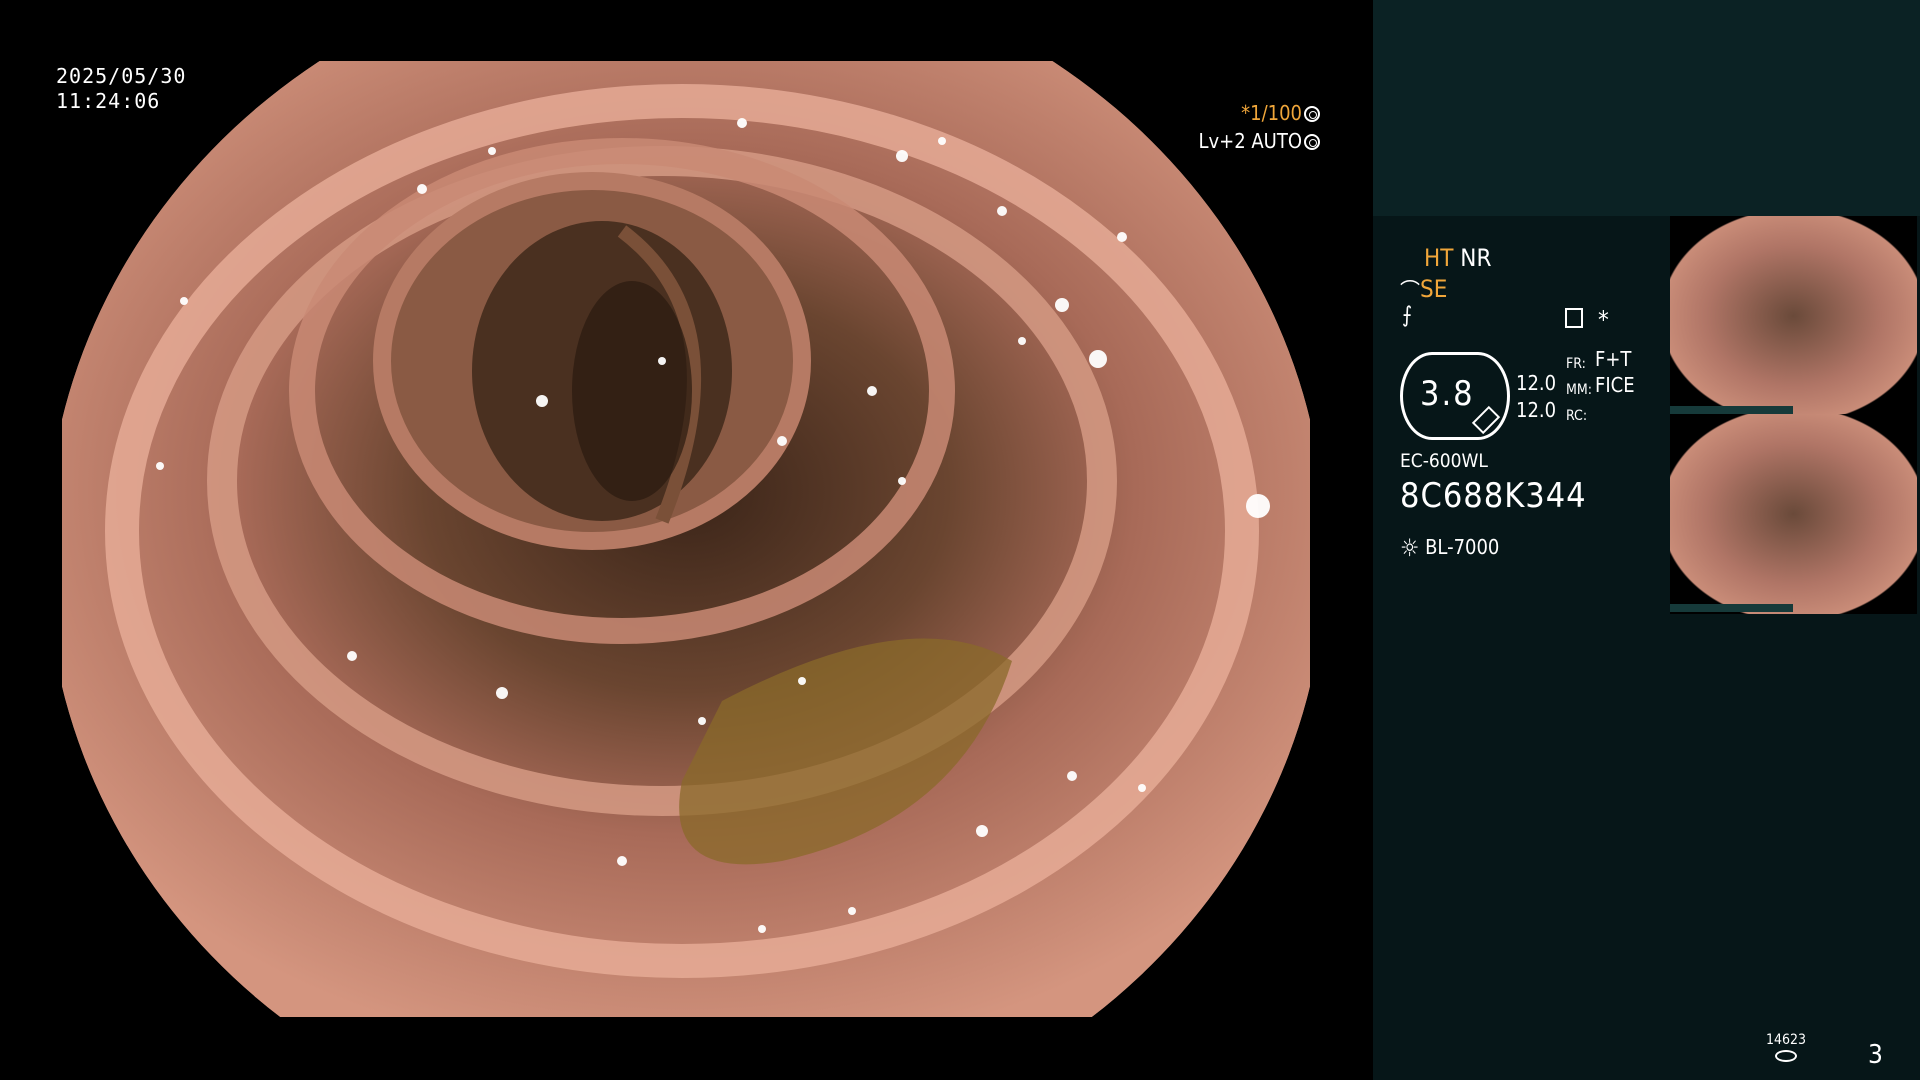 Image resolution: width=1920 pixels, height=1080 pixels. I want to click on mode-labels: FR: MM: RC:, so click(1579, 390).